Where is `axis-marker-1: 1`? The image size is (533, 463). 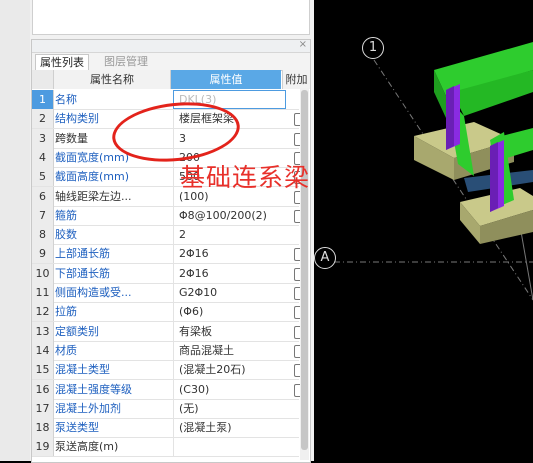
axis-marker-1: 1 is located at coordinates (373, 48).